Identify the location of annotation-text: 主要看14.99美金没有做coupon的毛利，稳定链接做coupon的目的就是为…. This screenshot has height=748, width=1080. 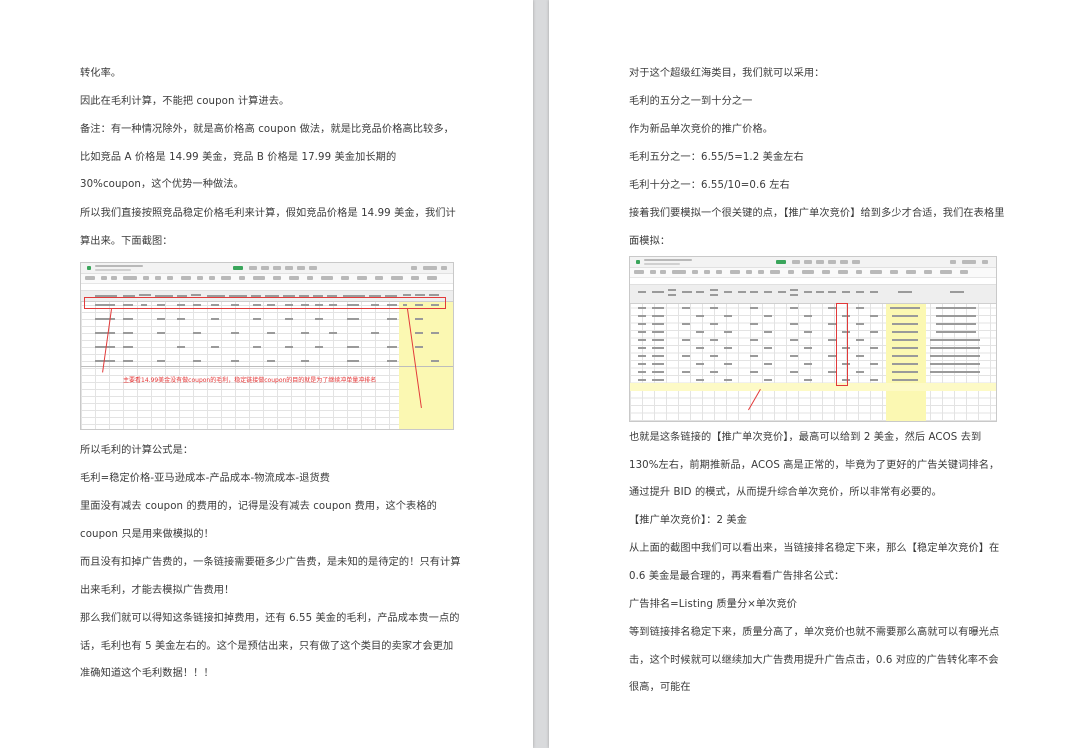
(250, 380).